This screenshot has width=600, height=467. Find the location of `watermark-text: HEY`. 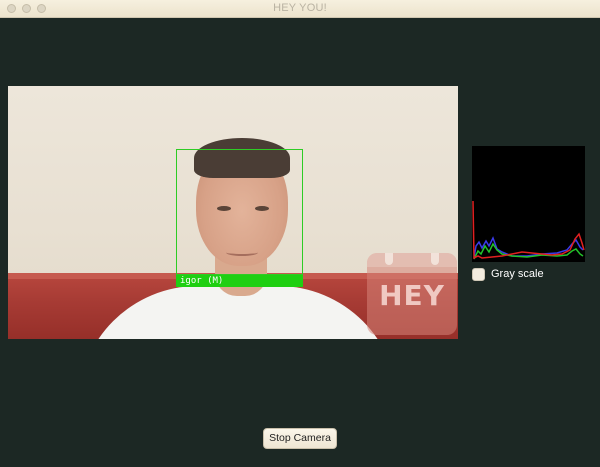

watermark-text: HEY is located at coordinates (412, 295).